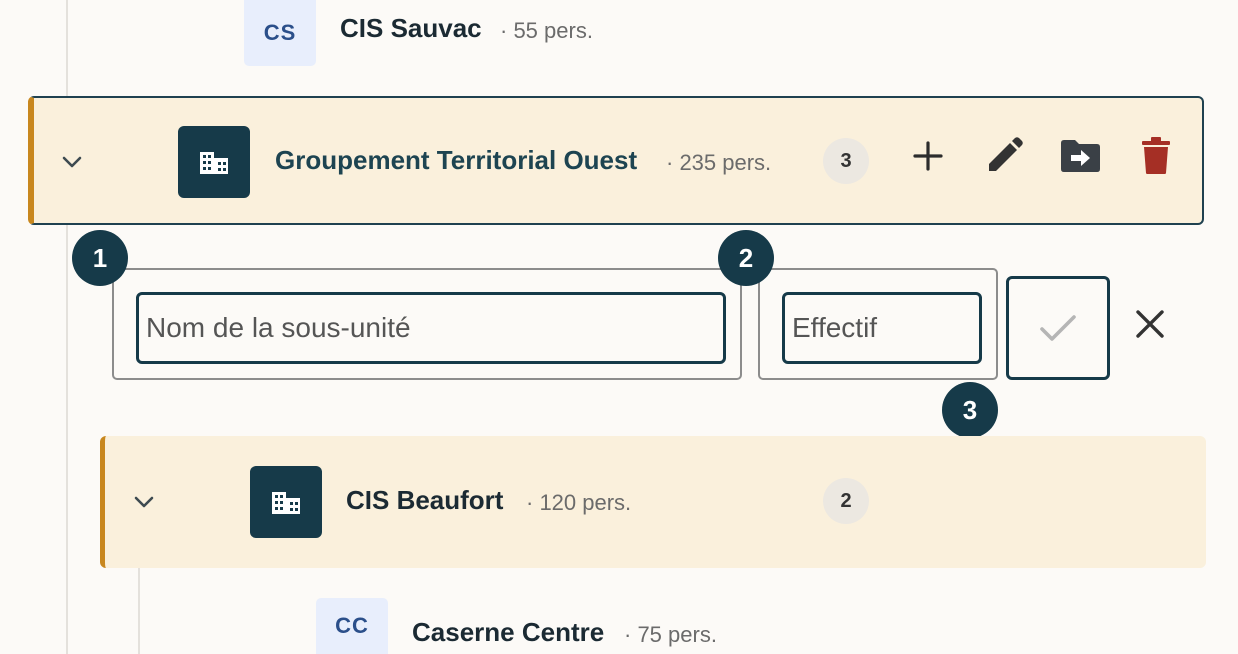 This screenshot has height=654, width=1238. Describe the element at coordinates (508, 632) in the screenshot. I see `unit-name: Caserne Centre` at that location.